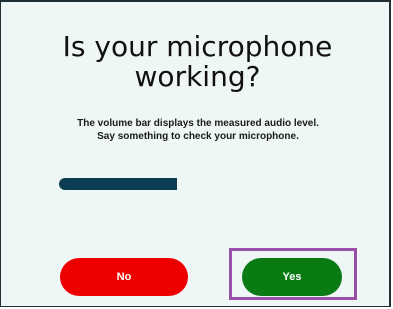 This screenshot has height=309, width=393. I want to click on yes-button: Yes, so click(292, 277).